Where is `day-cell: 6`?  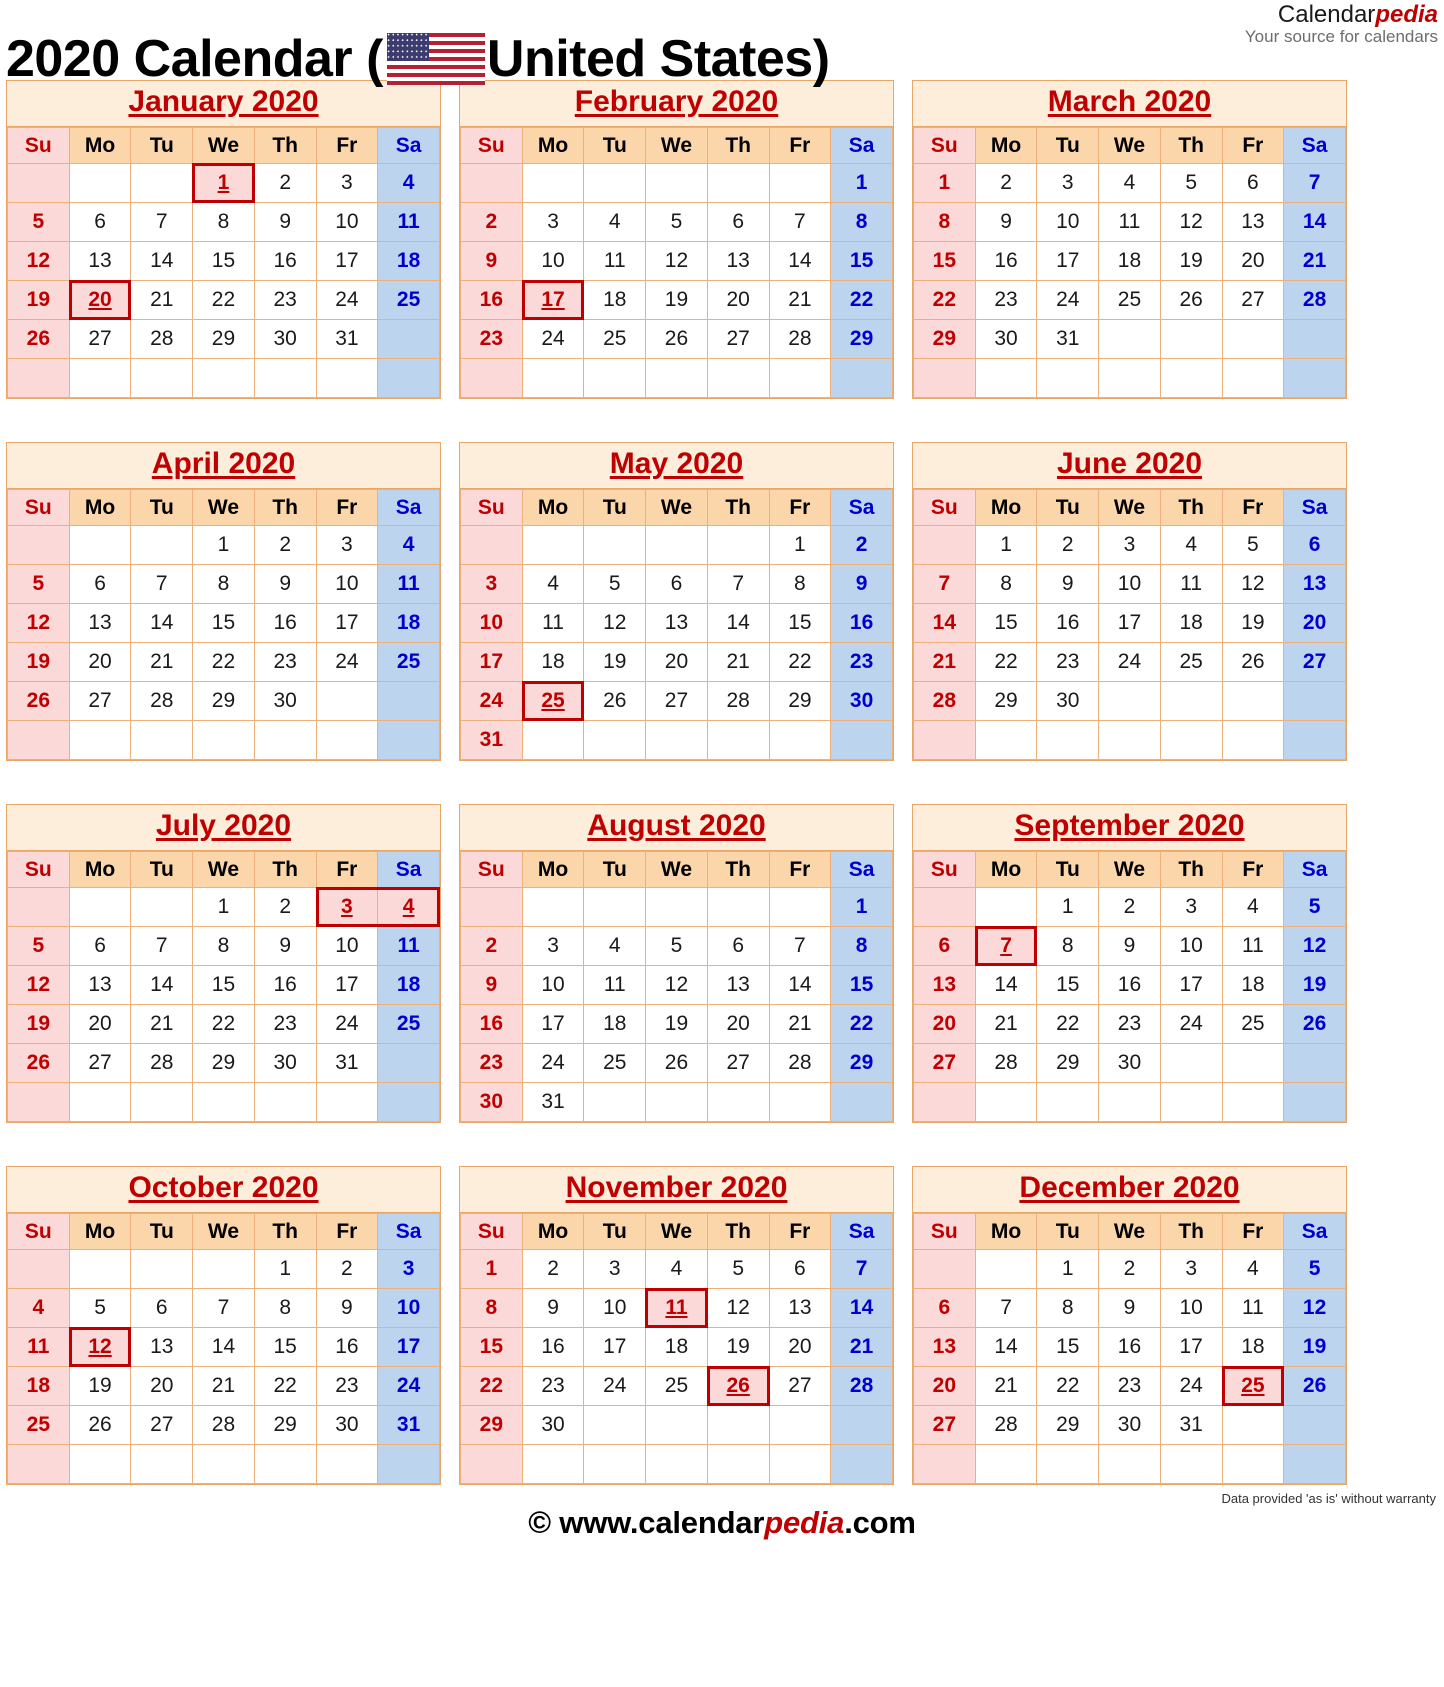
day-cell: 6 is located at coordinates (738, 222).